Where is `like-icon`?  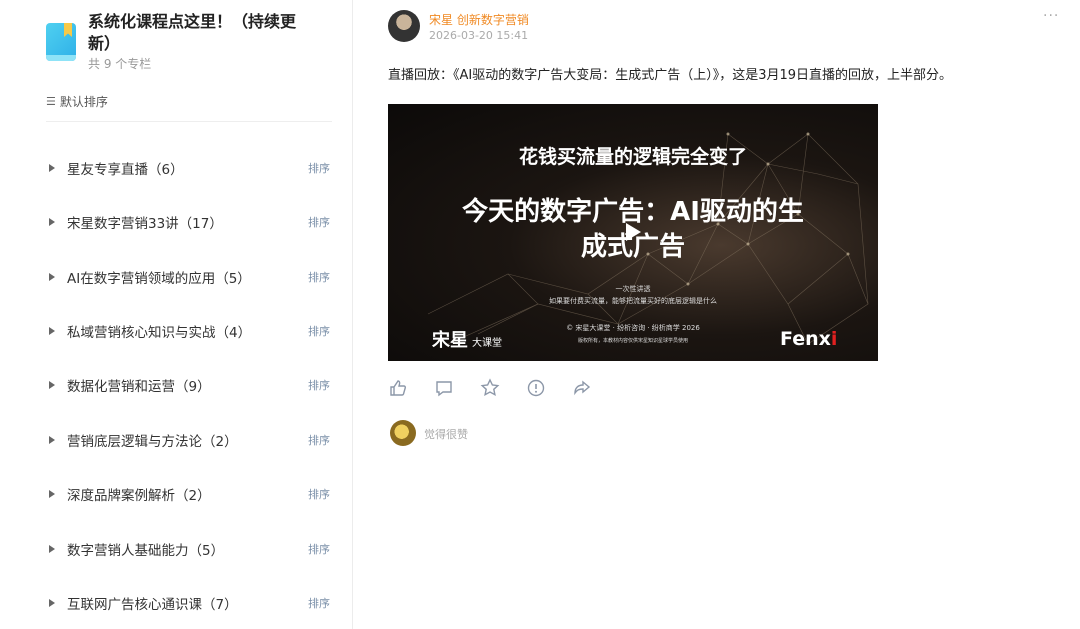 like-icon is located at coordinates (398, 388).